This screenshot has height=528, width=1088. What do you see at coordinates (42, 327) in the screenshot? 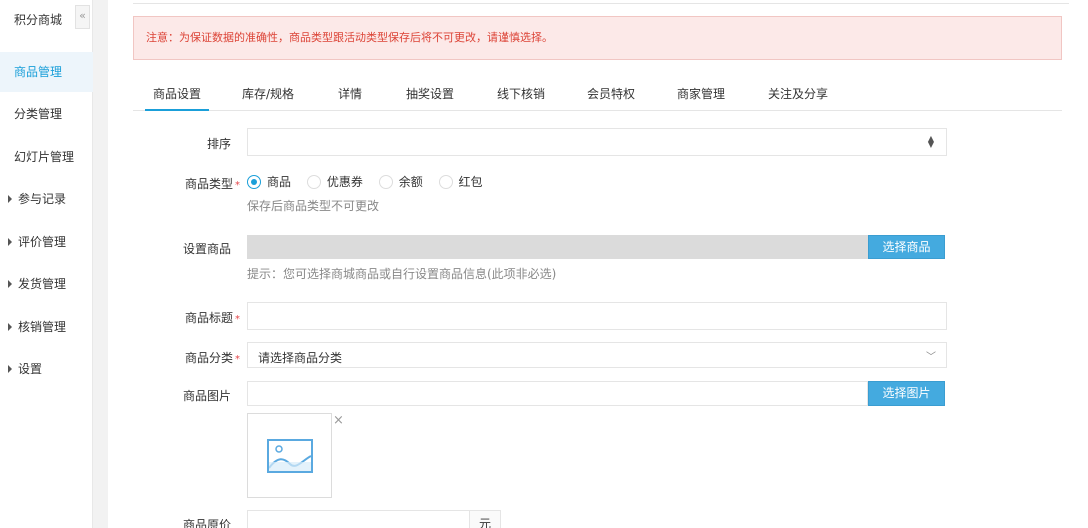
I see `sidebar-item-label: 核销管理` at bounding box center [42, 327].